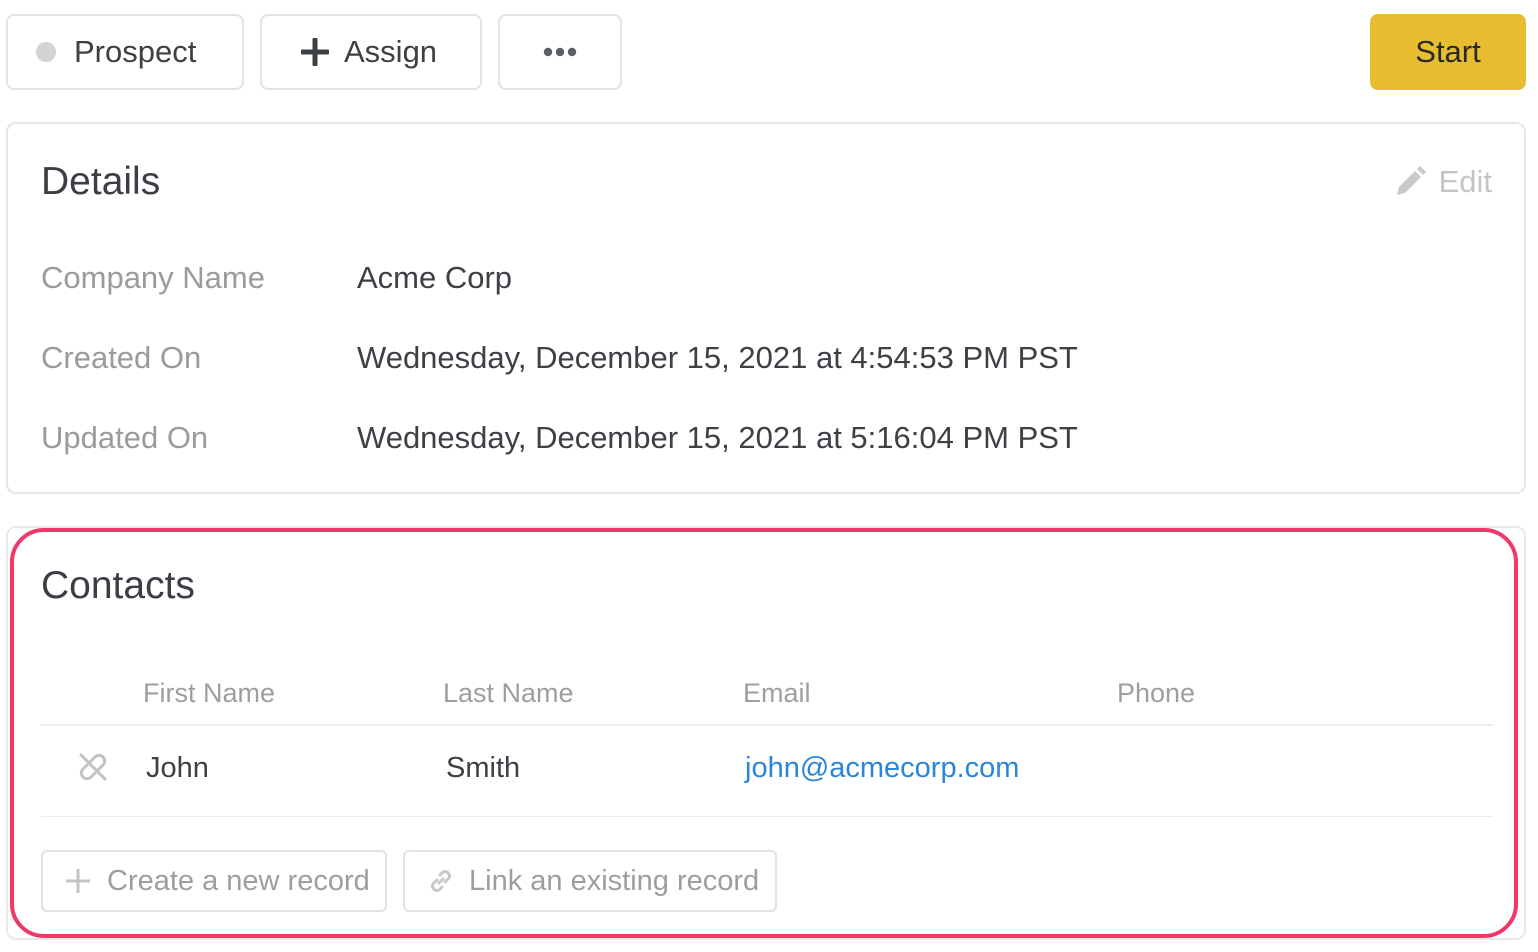 The height and width of the screenshot is (952, 1538). Describe the element at coordinates (435, 277) in the screenshot. I see `company-name-value: Acme Corp` at that location.